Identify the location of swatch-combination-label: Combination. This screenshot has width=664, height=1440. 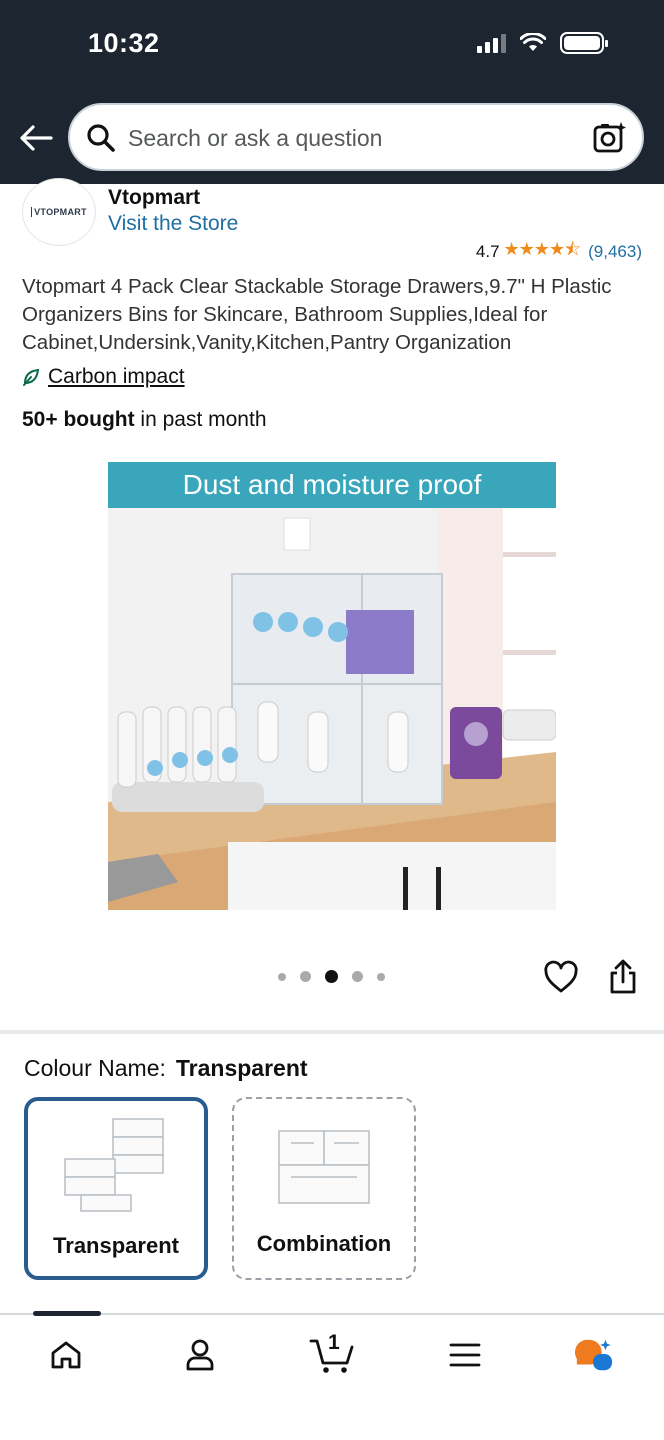
(324, 1243).